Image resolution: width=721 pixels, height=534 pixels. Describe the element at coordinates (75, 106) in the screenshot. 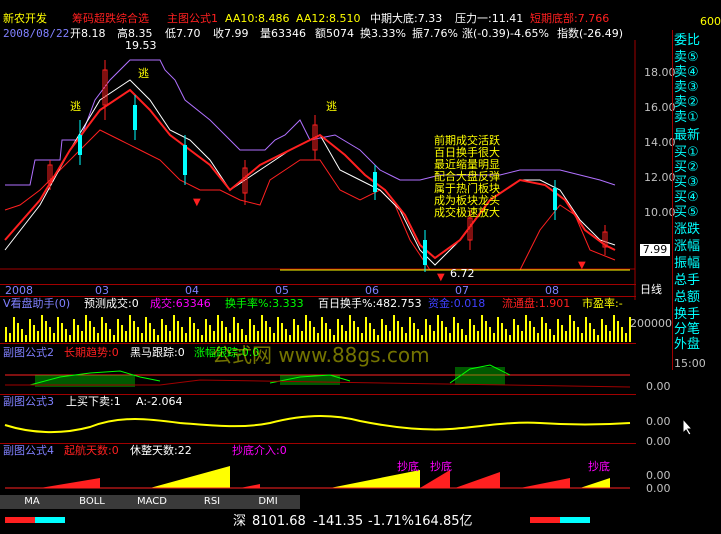

I see `escape-label-1: 逃` at that location.